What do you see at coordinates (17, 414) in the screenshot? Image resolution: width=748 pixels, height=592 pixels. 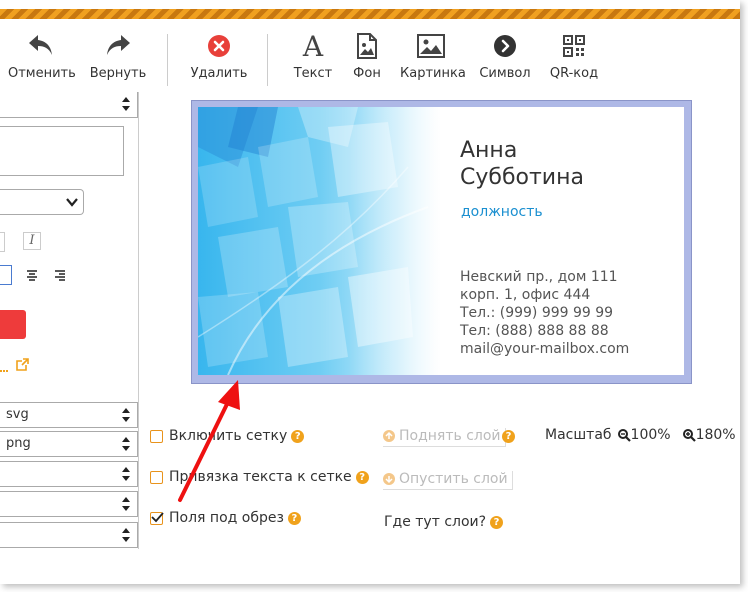 I see `format-option: svg` at bounding box center [17, 414].